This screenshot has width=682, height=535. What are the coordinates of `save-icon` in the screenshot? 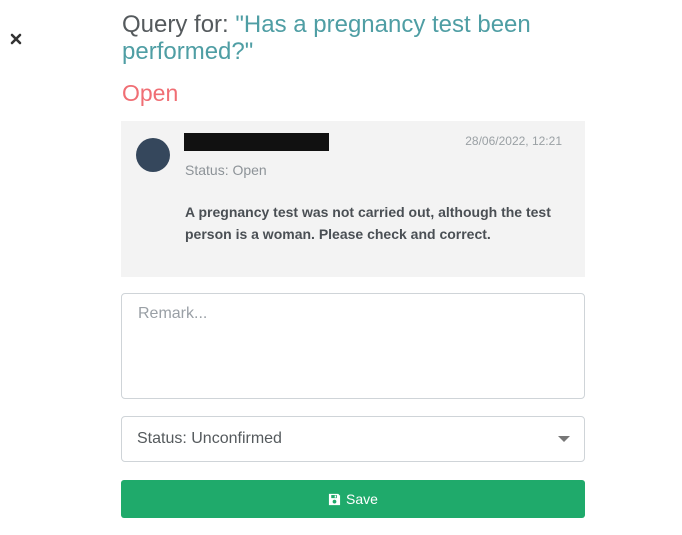 It's located at (334, 499).